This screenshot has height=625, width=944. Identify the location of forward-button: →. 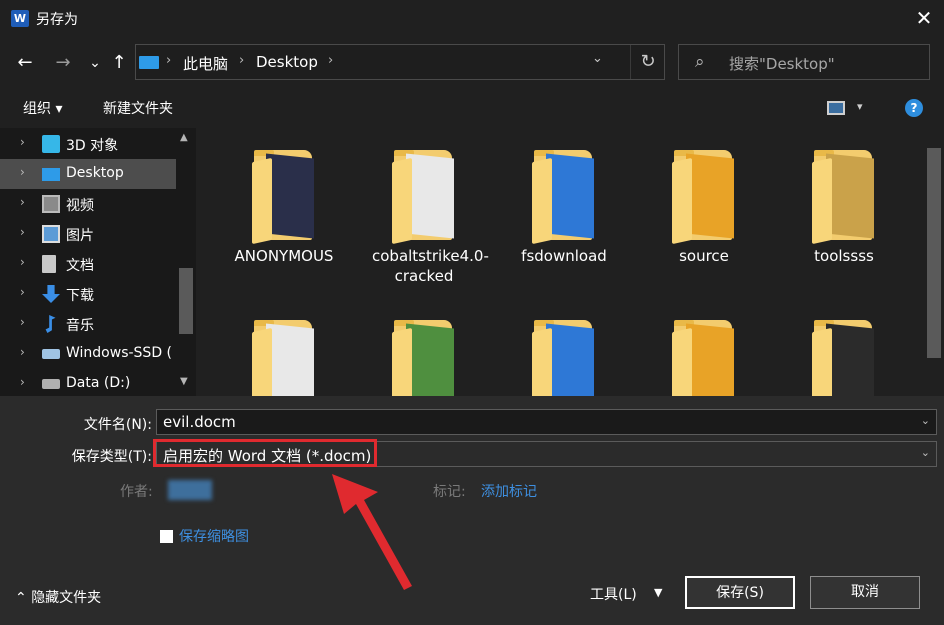
(63, 63).